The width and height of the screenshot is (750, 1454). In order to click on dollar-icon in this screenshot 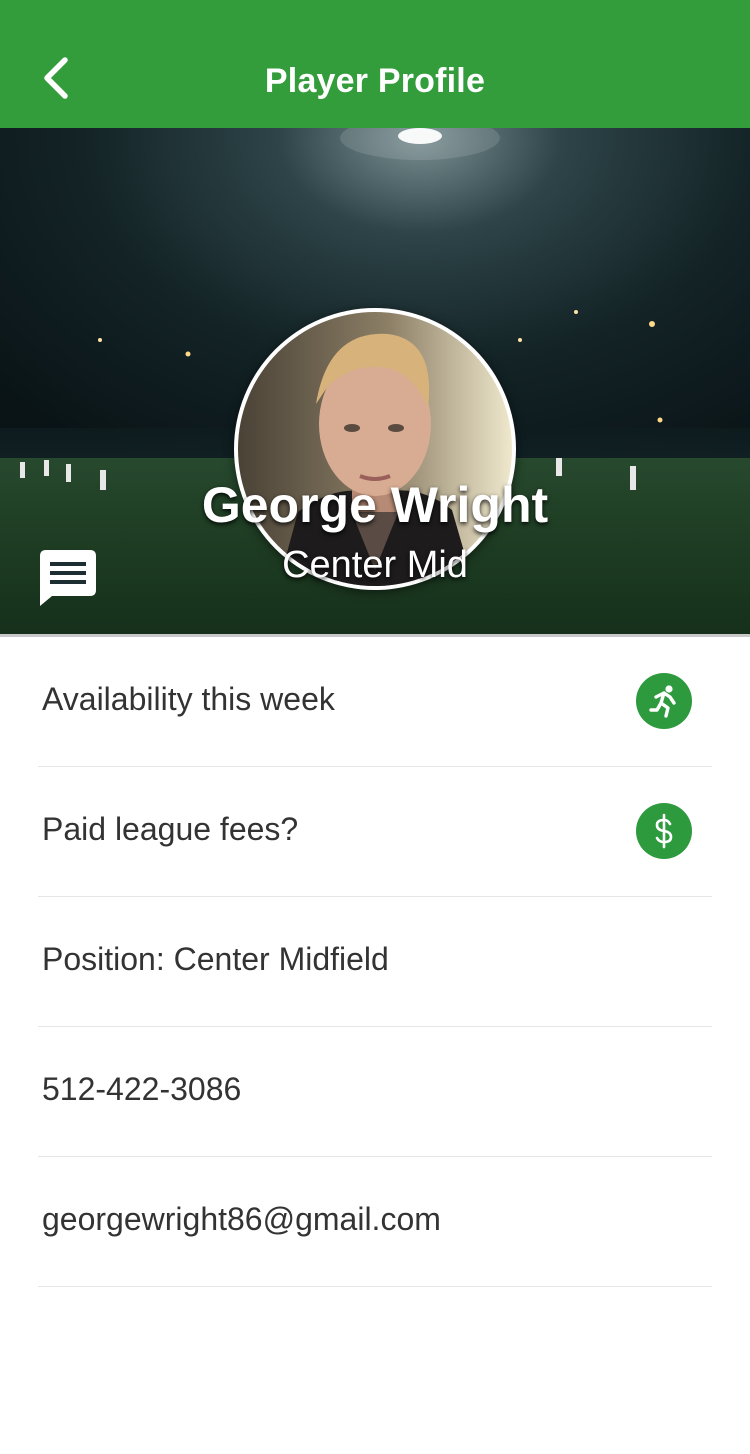, I will do `click(664, 831)`.